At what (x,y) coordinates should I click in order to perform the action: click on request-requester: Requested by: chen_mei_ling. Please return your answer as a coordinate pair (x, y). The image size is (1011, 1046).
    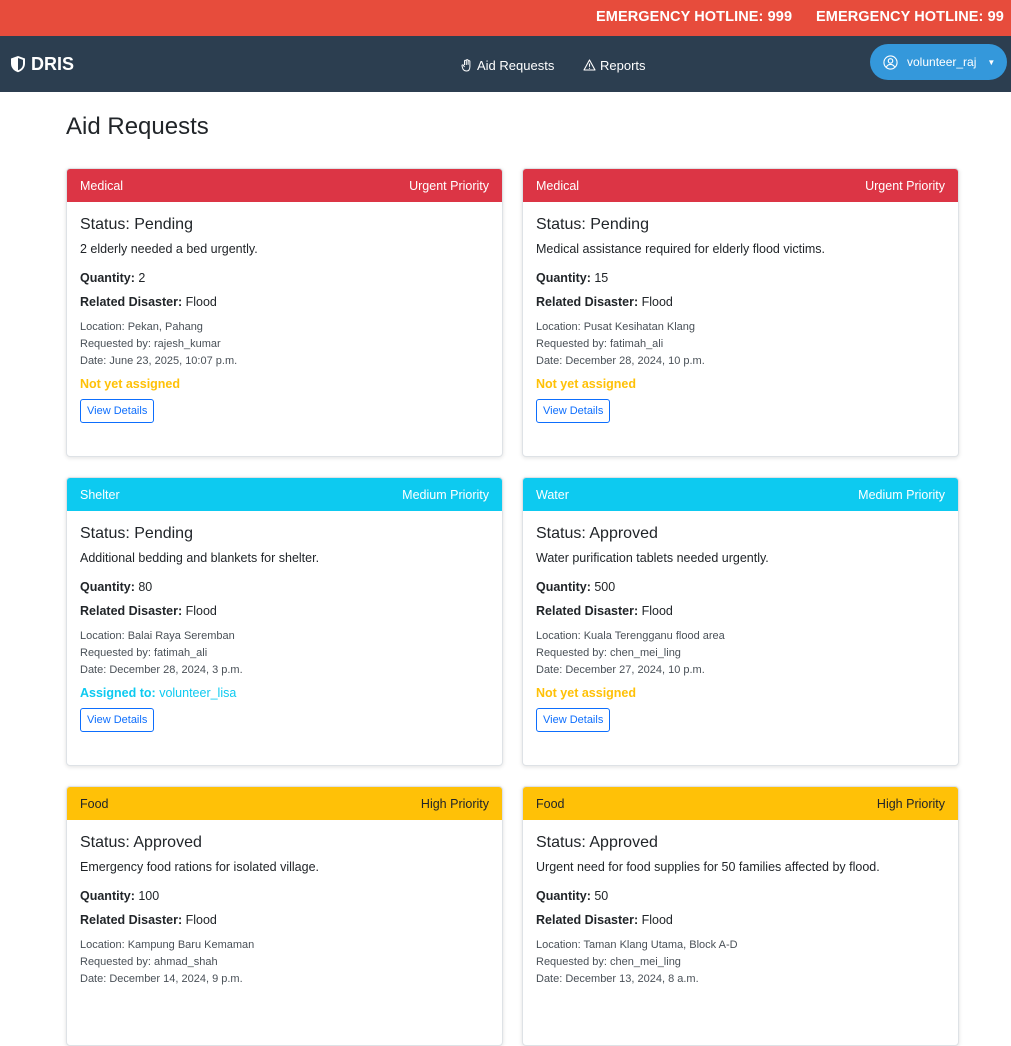
    Looking at the image, I should click on (608, 653).